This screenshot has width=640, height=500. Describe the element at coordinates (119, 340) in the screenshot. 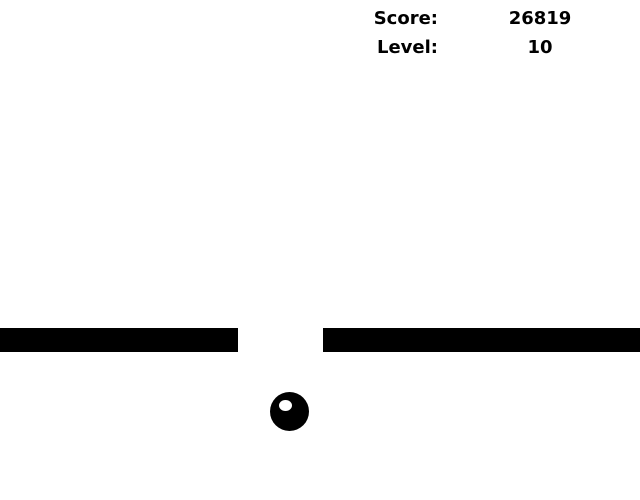

I see `platform-left-segment` at that location.